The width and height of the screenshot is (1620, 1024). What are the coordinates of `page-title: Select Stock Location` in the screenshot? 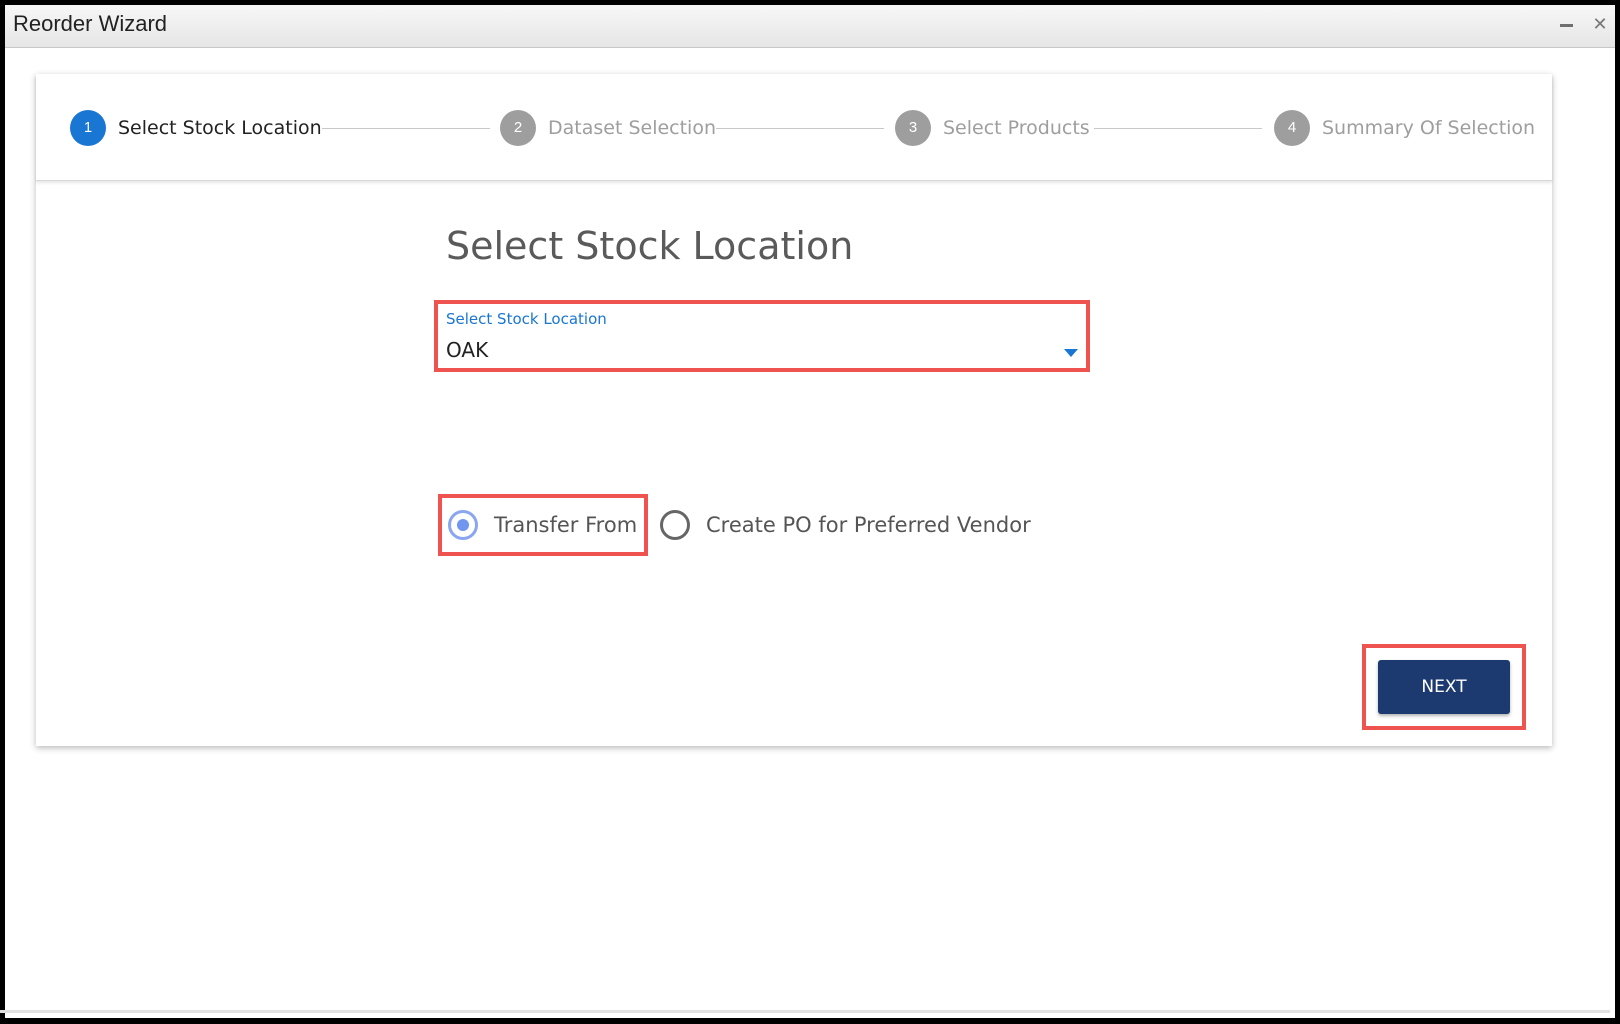 It's located at (650, 246).